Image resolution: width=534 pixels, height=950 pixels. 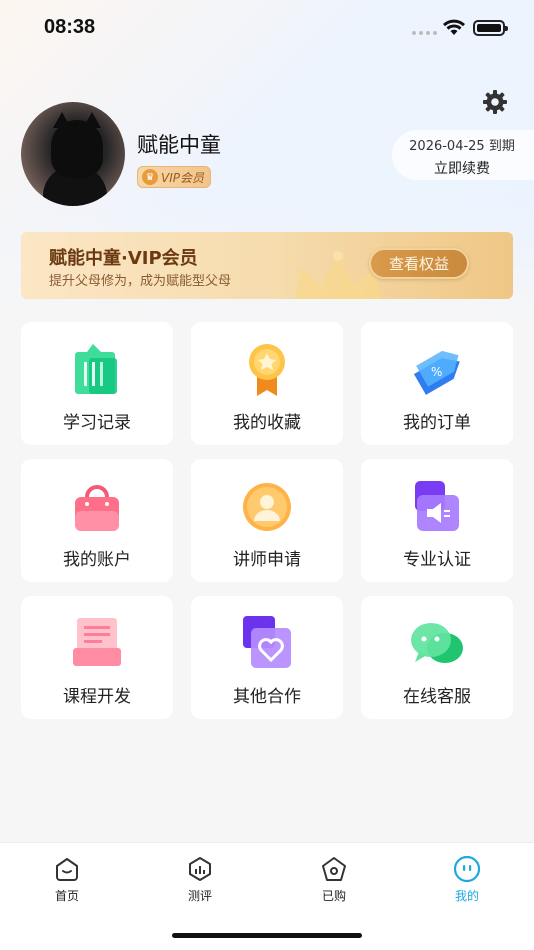 What do you see at coordinates (267, 697) in the screenshot?
I see `menu-label: 其他合作` at bounding box center [267, 697].